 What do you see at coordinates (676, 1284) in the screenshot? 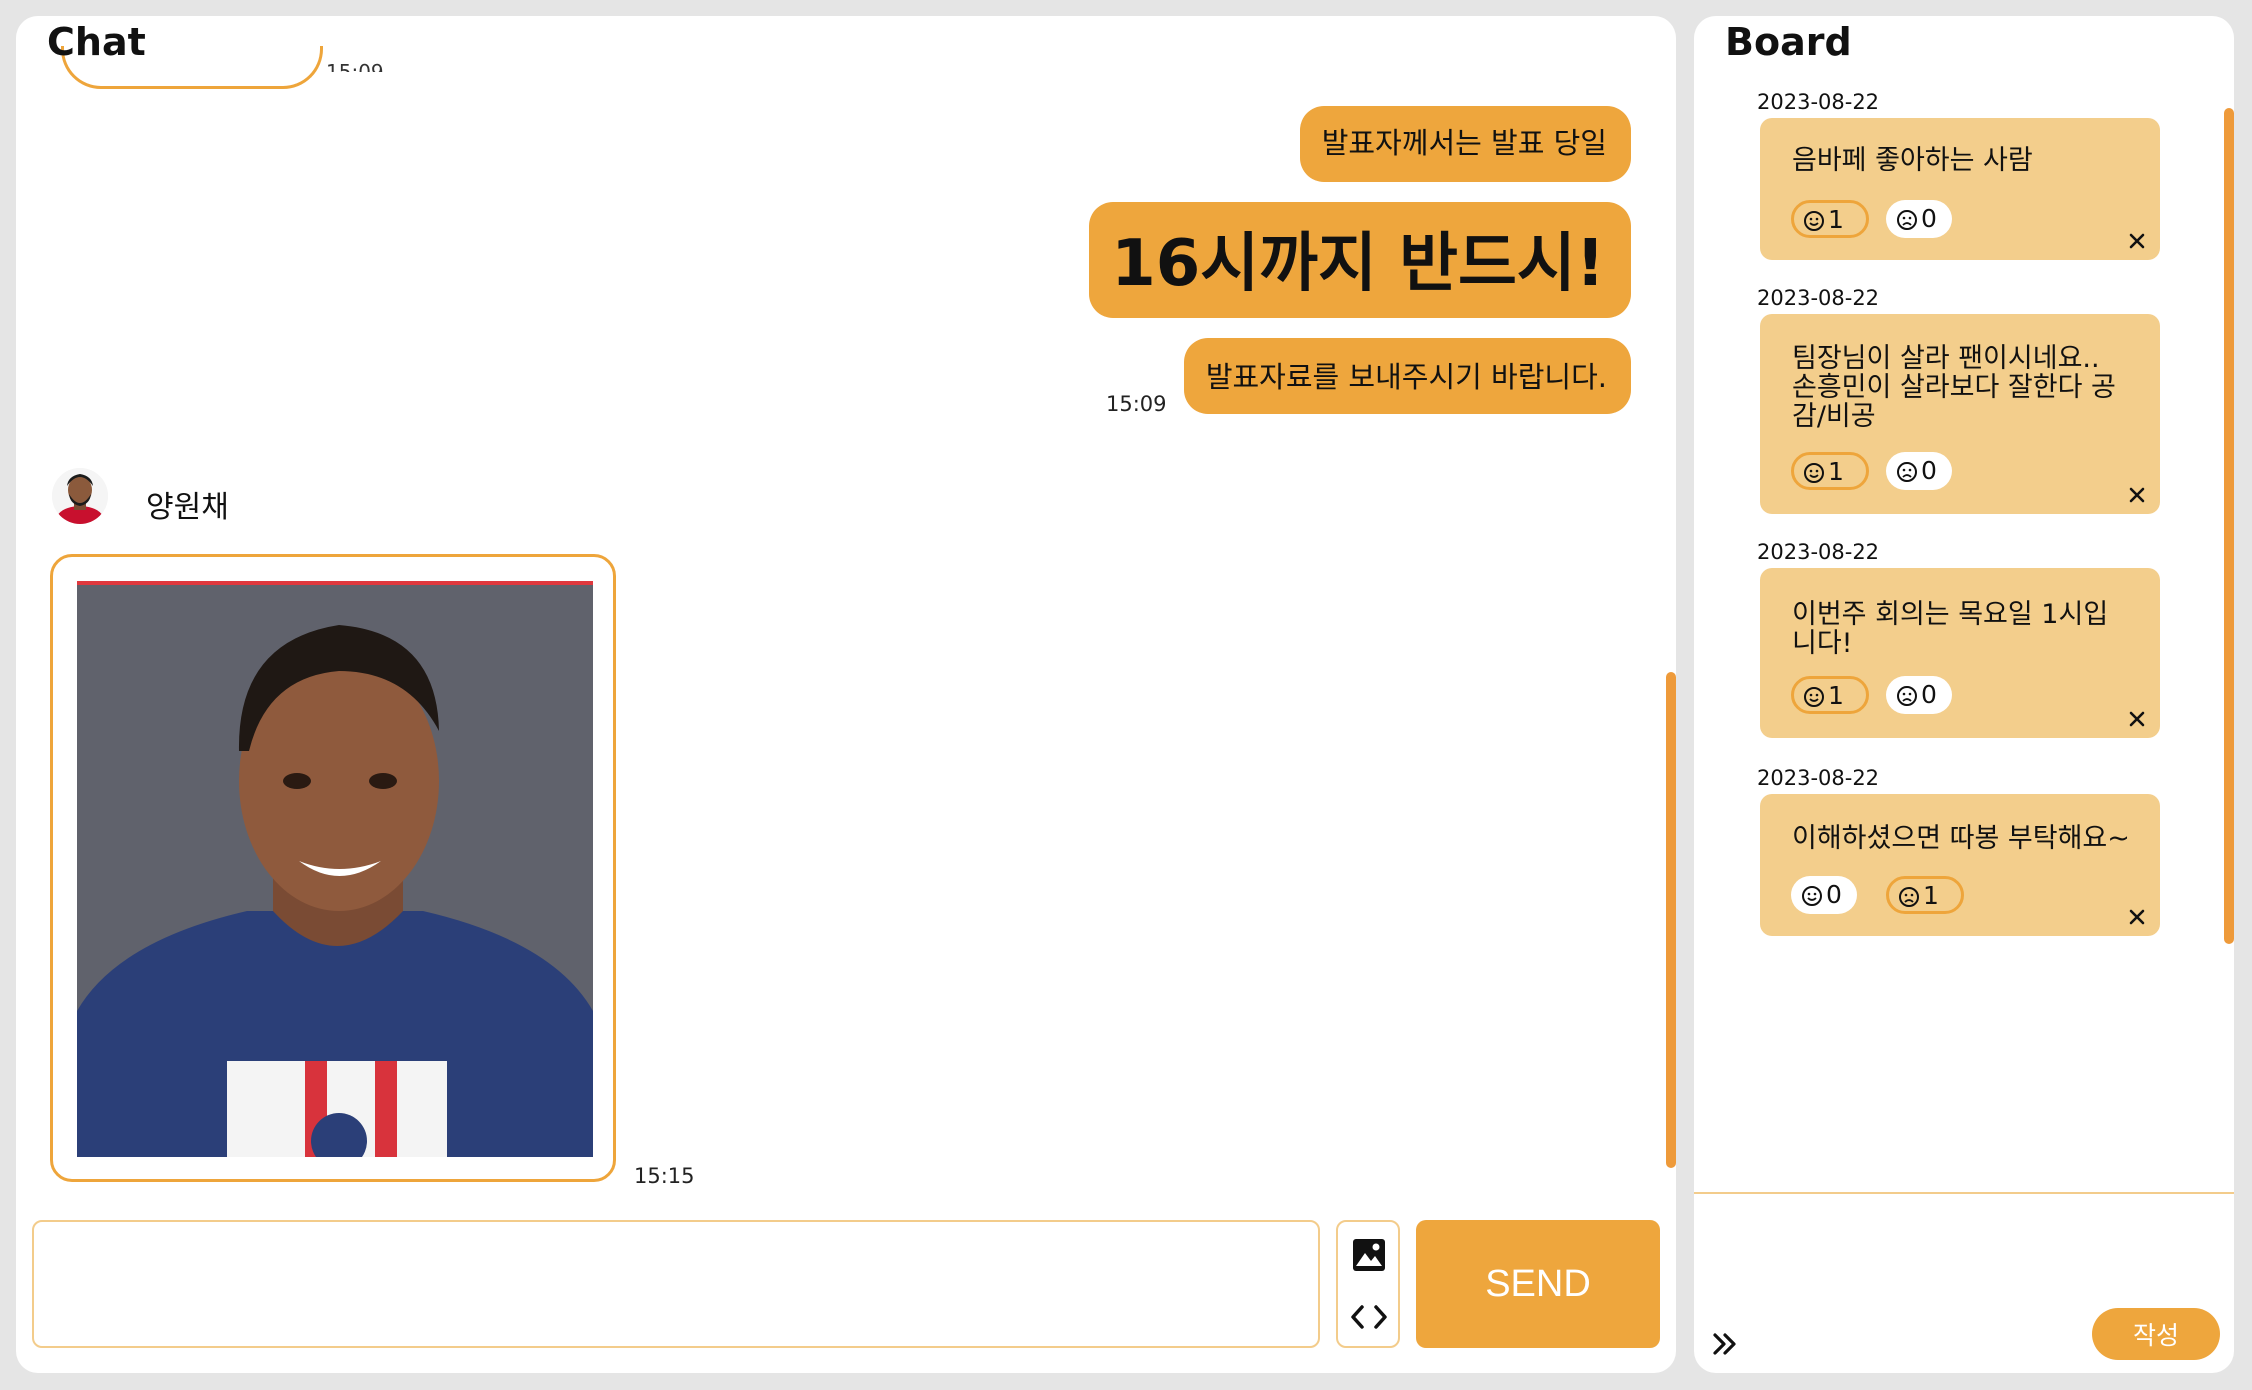
I see `message-input` at bounding box center [676, 1284].